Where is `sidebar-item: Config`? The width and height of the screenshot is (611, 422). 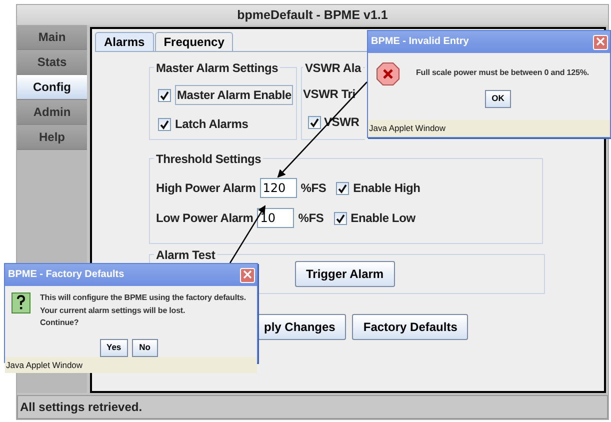 sidebar-item: Config is located at coordinates (52, 87).